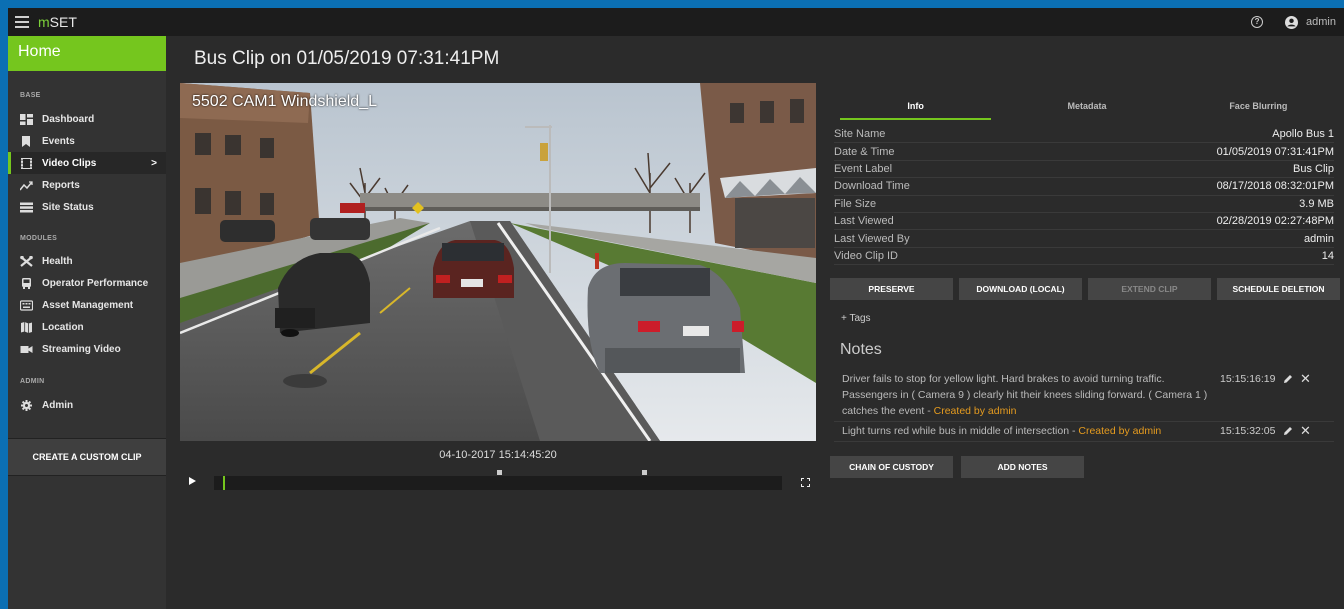  I want to click on info-key: Download Time, so click(872, 186).